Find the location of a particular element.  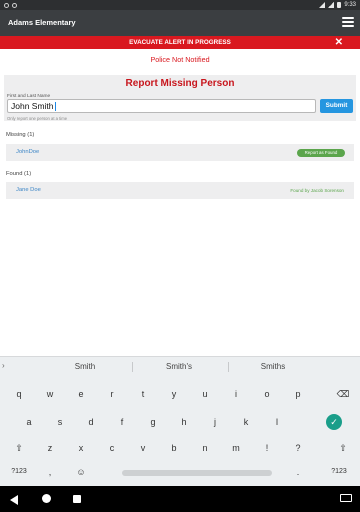

suggestion-3: Smiths is located at coordinates (273, 366).